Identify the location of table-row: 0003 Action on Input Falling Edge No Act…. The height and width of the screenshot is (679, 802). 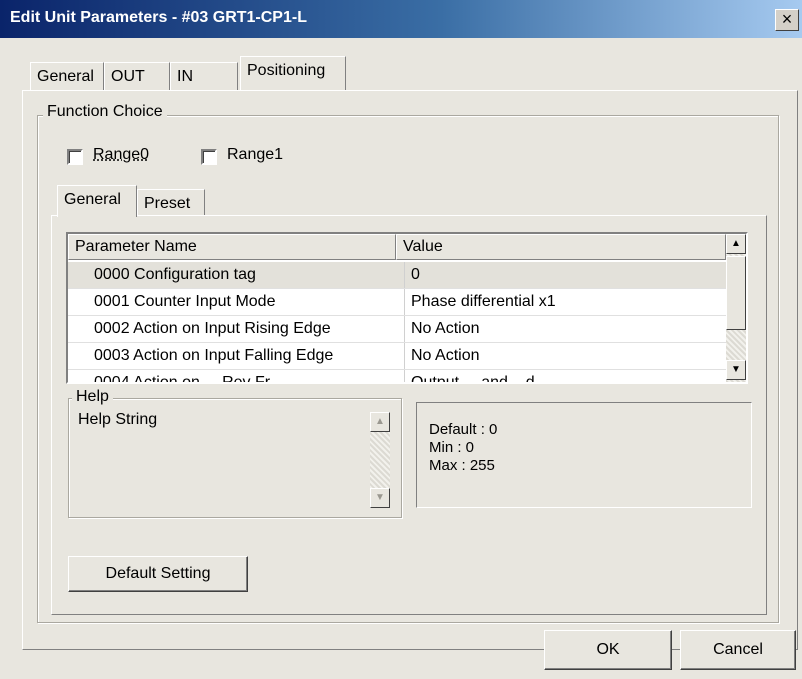
(397, 356).